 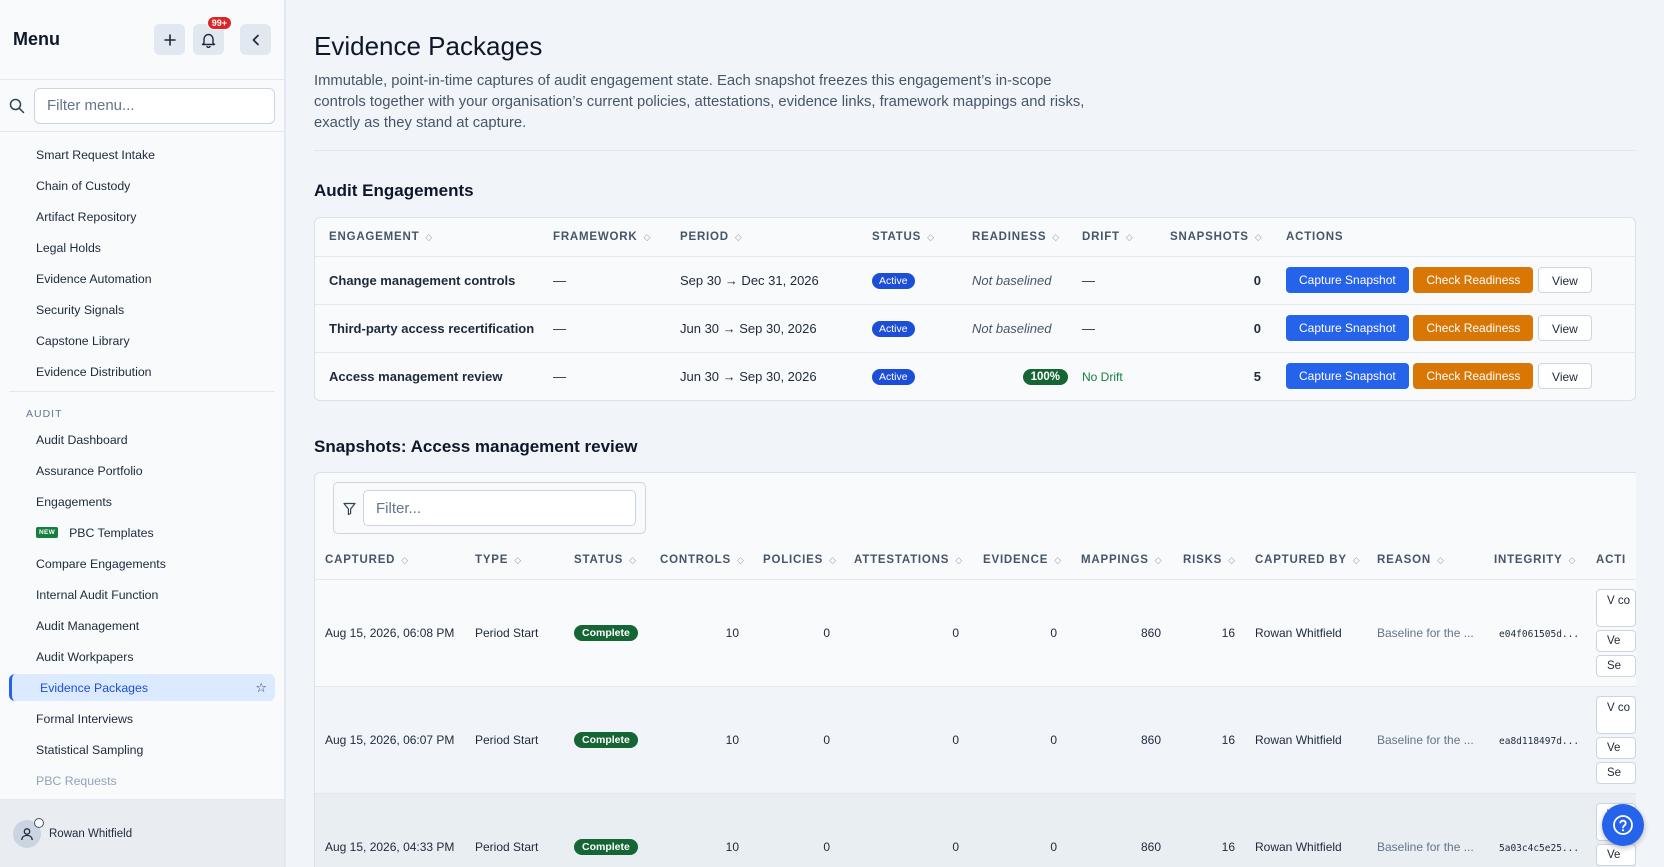 What do you see at coordinates (142, 718) in the screenshot?
I see `sidebar-item-formal-interviews: Formal Interviews` at bounding box center [142, 718].